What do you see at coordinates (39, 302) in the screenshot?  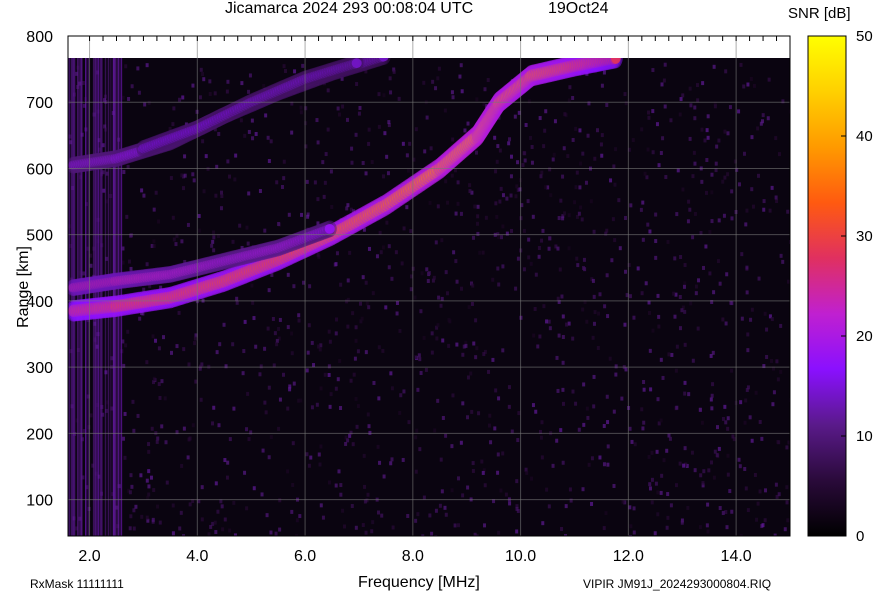 I see `y-tick-label: 400` at bounding box center [39, 302].